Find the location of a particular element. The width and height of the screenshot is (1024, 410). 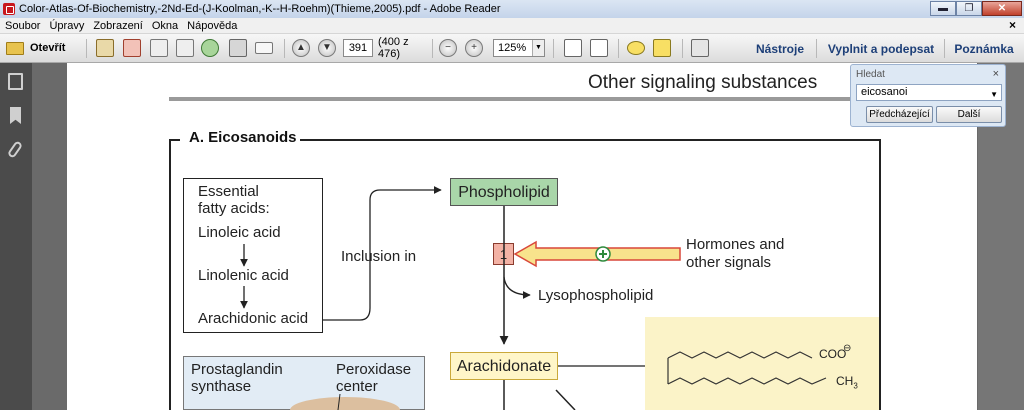

minimize-button: ▬ is located at coordinates (943, 8).